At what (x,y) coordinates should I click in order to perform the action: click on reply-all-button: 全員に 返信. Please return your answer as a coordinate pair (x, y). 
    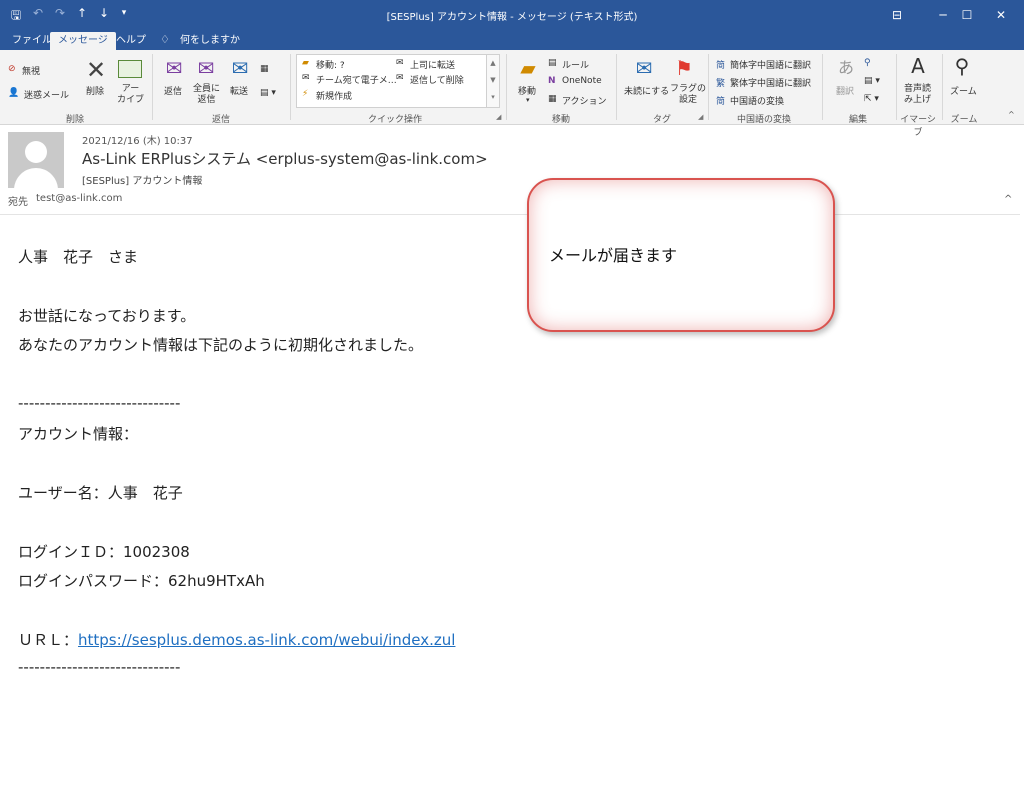
    Looking at the image, I should click on (206, 95).